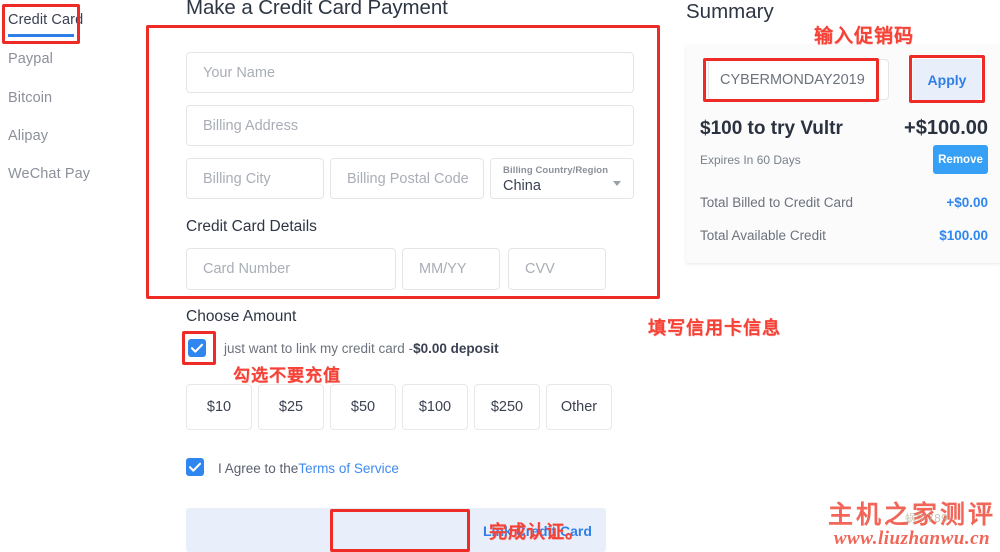  Describe the element at coordinates (963, 235) in the screenshot. I see `summary-row-value: $100.00` at that location.